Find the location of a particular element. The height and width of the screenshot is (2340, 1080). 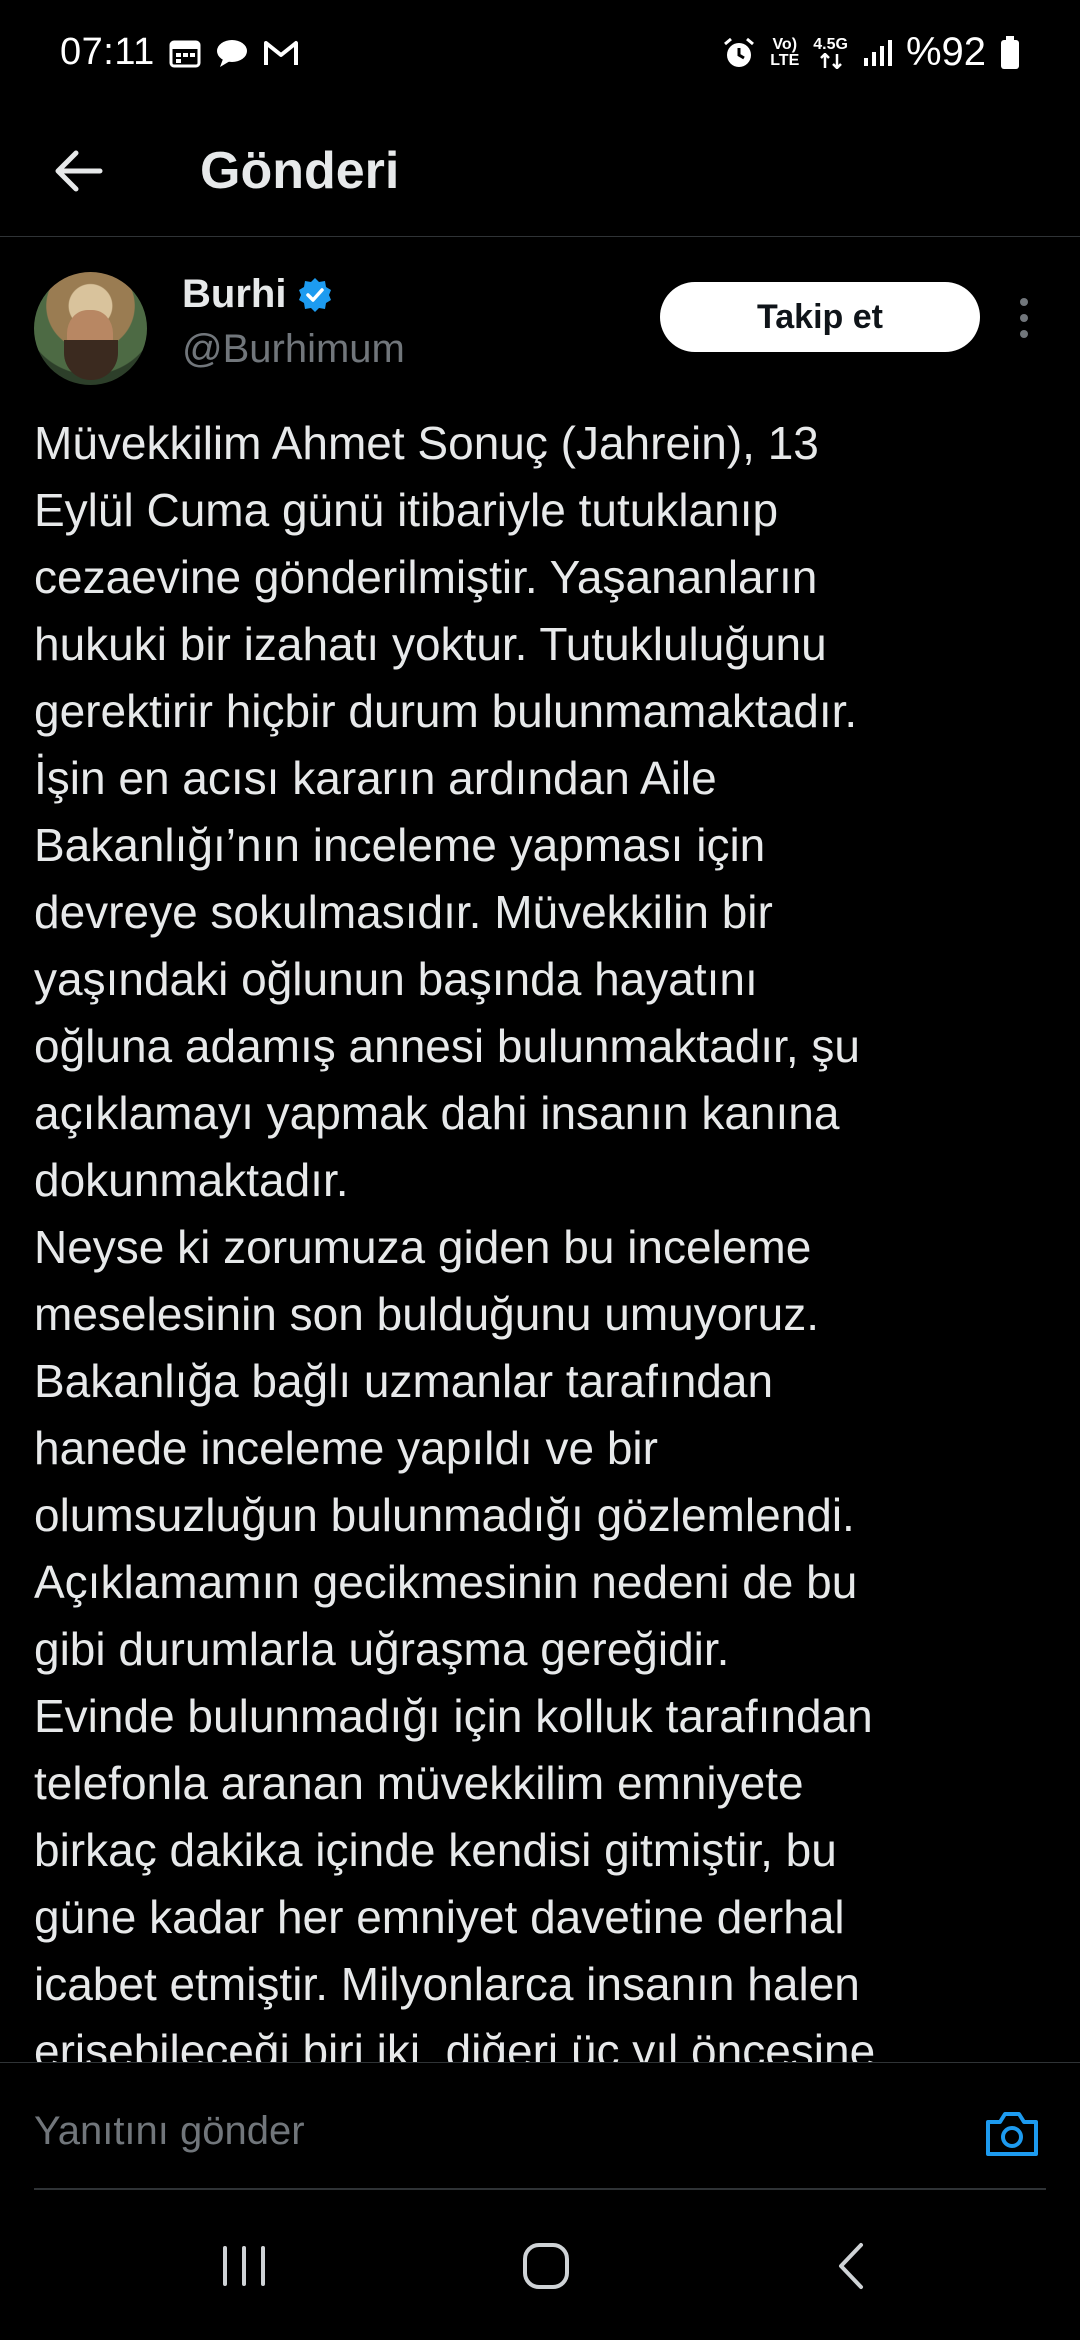

battery-percent: %92 is located at coordinates (945, 52).